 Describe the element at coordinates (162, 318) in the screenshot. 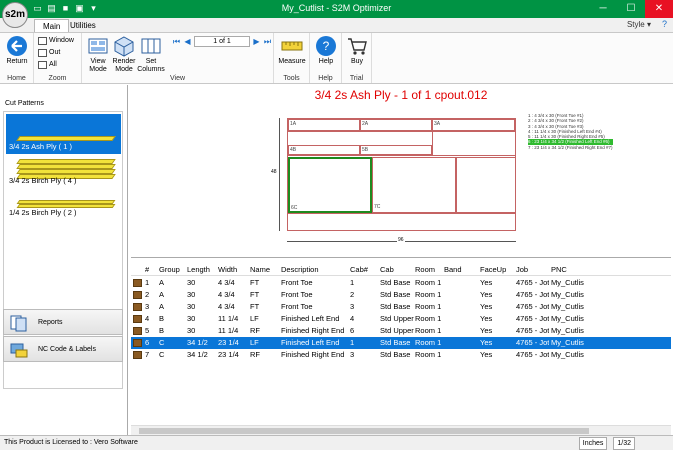

I see `cell-group: B` at that location.